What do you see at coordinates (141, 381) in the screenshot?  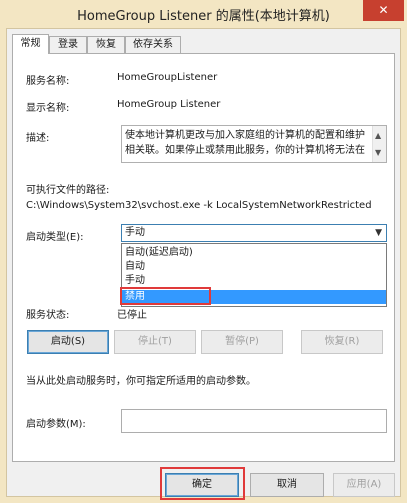 I see `start-params-hint: 当从此处启动服务时，你可指定所适用的启动参数。` at bounding box center [141, 381].